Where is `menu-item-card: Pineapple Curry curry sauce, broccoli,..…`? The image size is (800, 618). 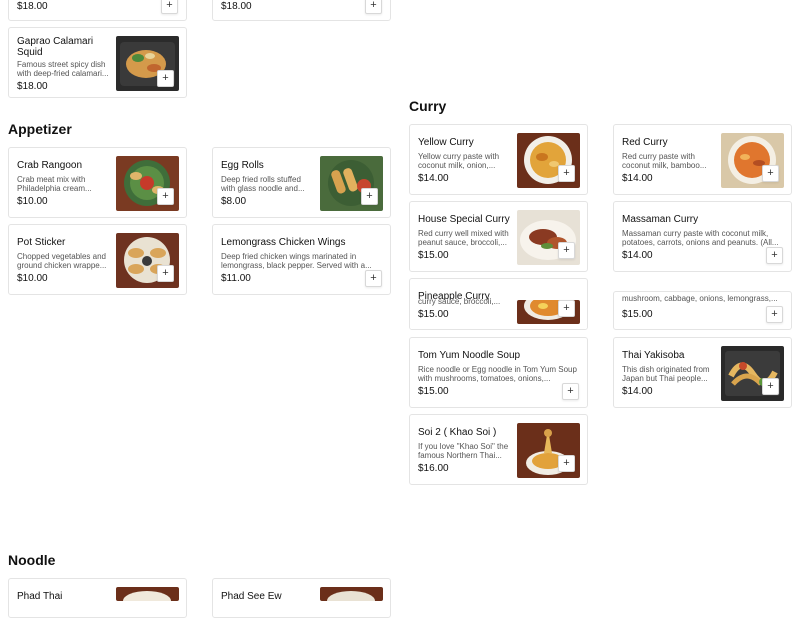 menu-item-card: Pineapple Curry curry sauce, broccoli,..… is located at coordinates (498, 304).